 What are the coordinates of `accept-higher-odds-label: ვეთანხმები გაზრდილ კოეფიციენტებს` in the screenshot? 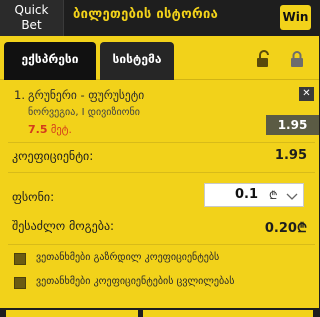 It's located at (128, 257).